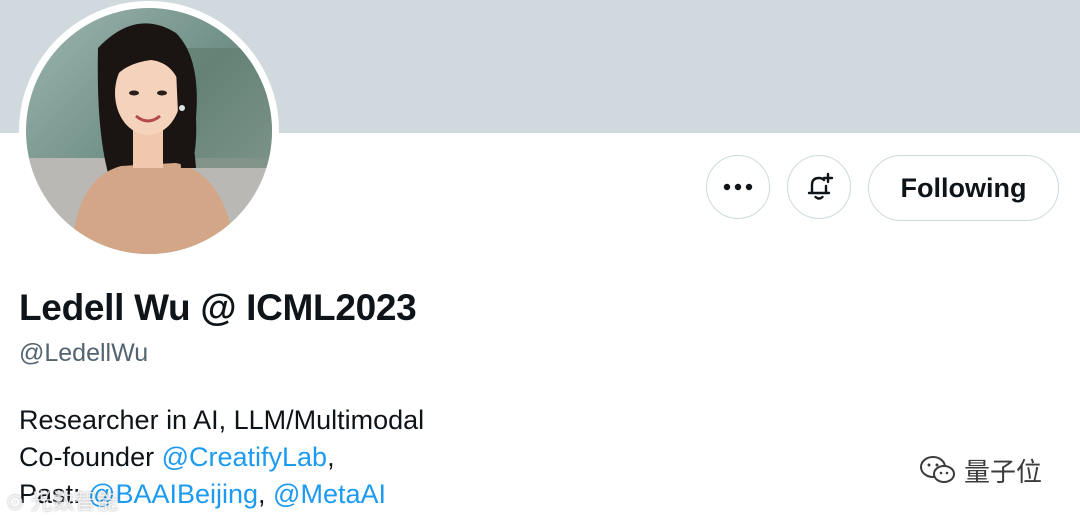 The height and width of the screenshot is (518, 1080). Describe the element at coordinates (244, 457) in the screenshot. I see `creatifylab-mention-link: @CreatifyLab` at that location.